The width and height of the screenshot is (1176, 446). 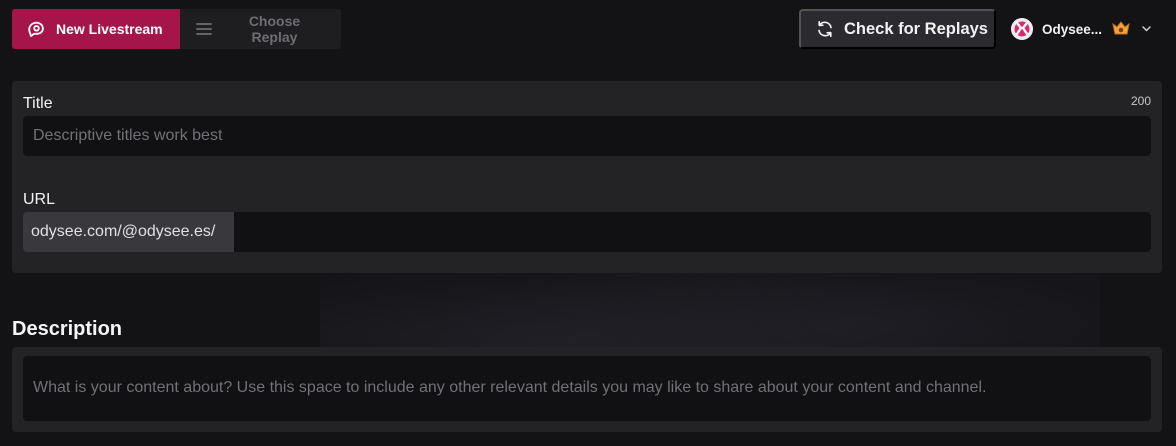 I want to click on tab-new-livestream: New Livestream, so click(x=96, y=29).